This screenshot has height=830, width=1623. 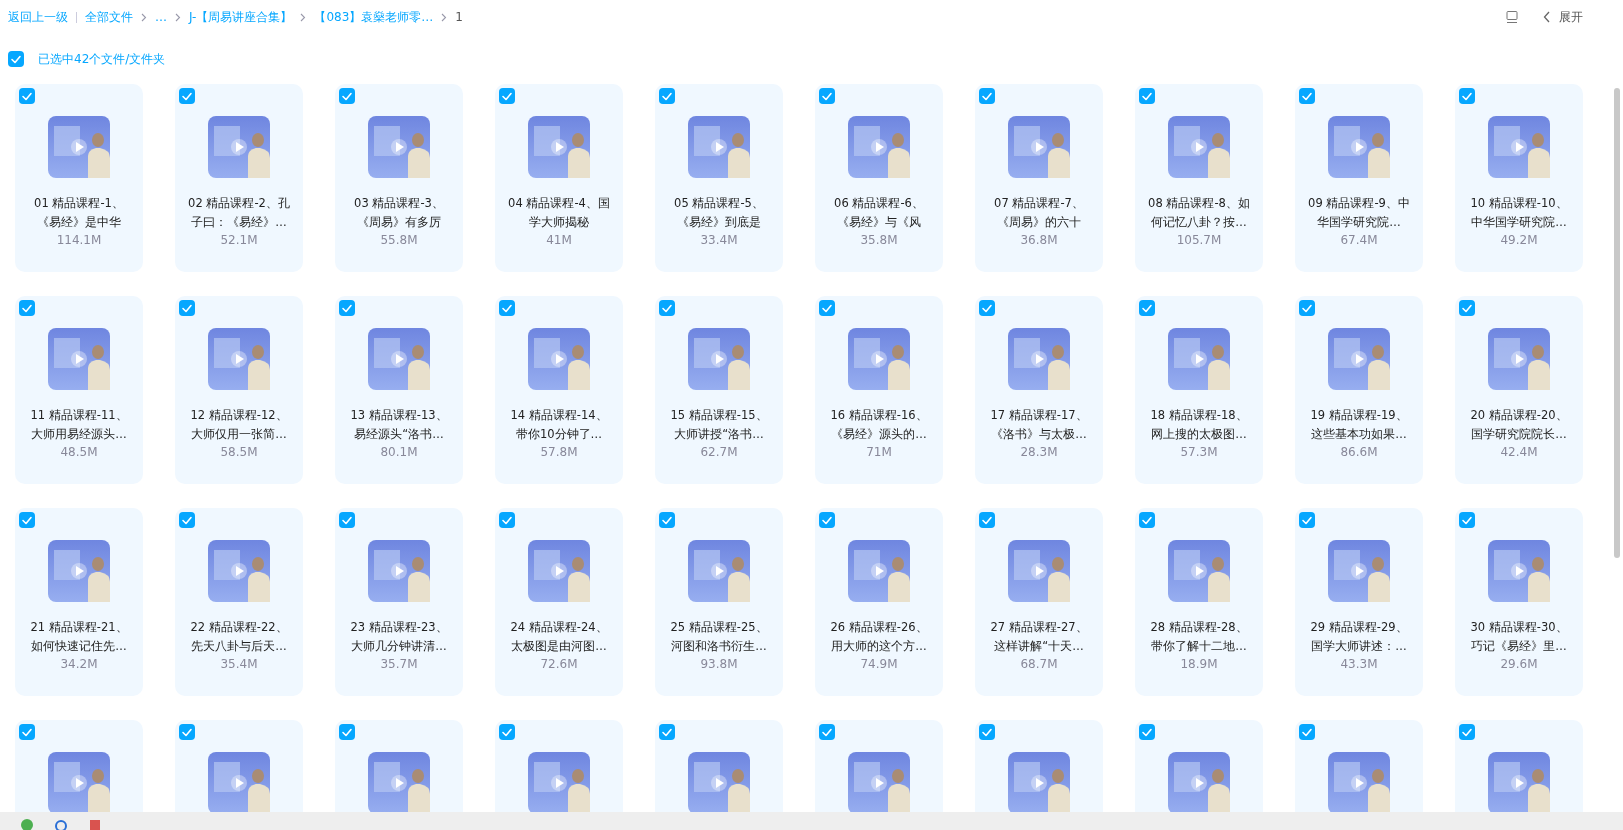 What do you see at coordinates (1571, 17) in the screenshot?
I see `expand-button: 展开` at bounding box center [1571, 17].